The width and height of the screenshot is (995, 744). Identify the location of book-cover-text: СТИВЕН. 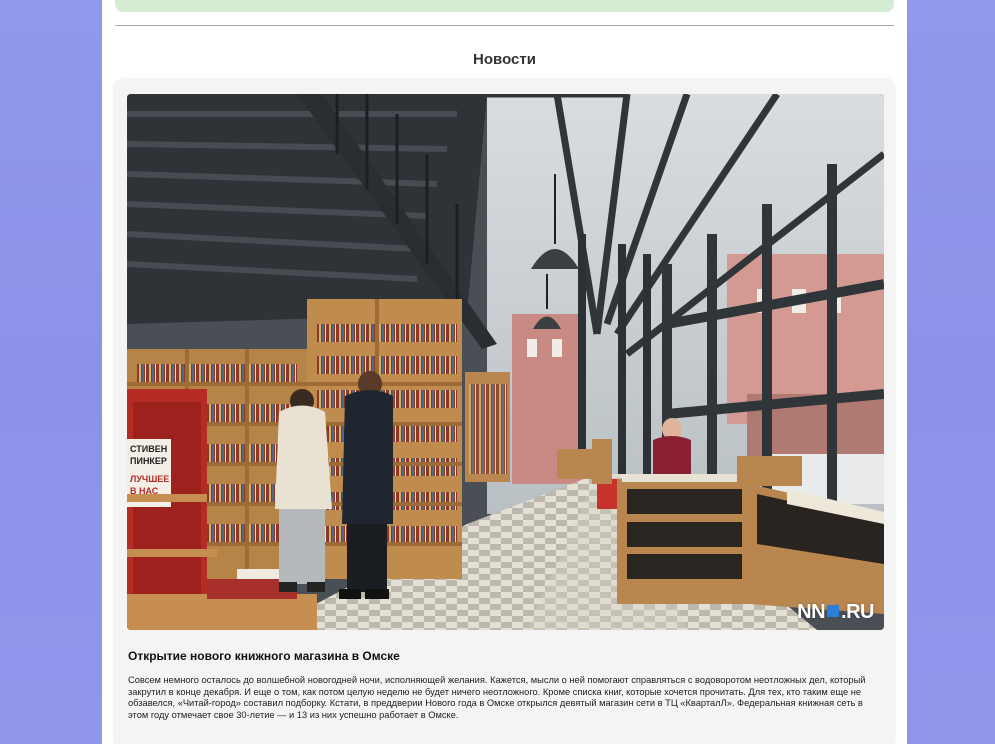
(148, 449).